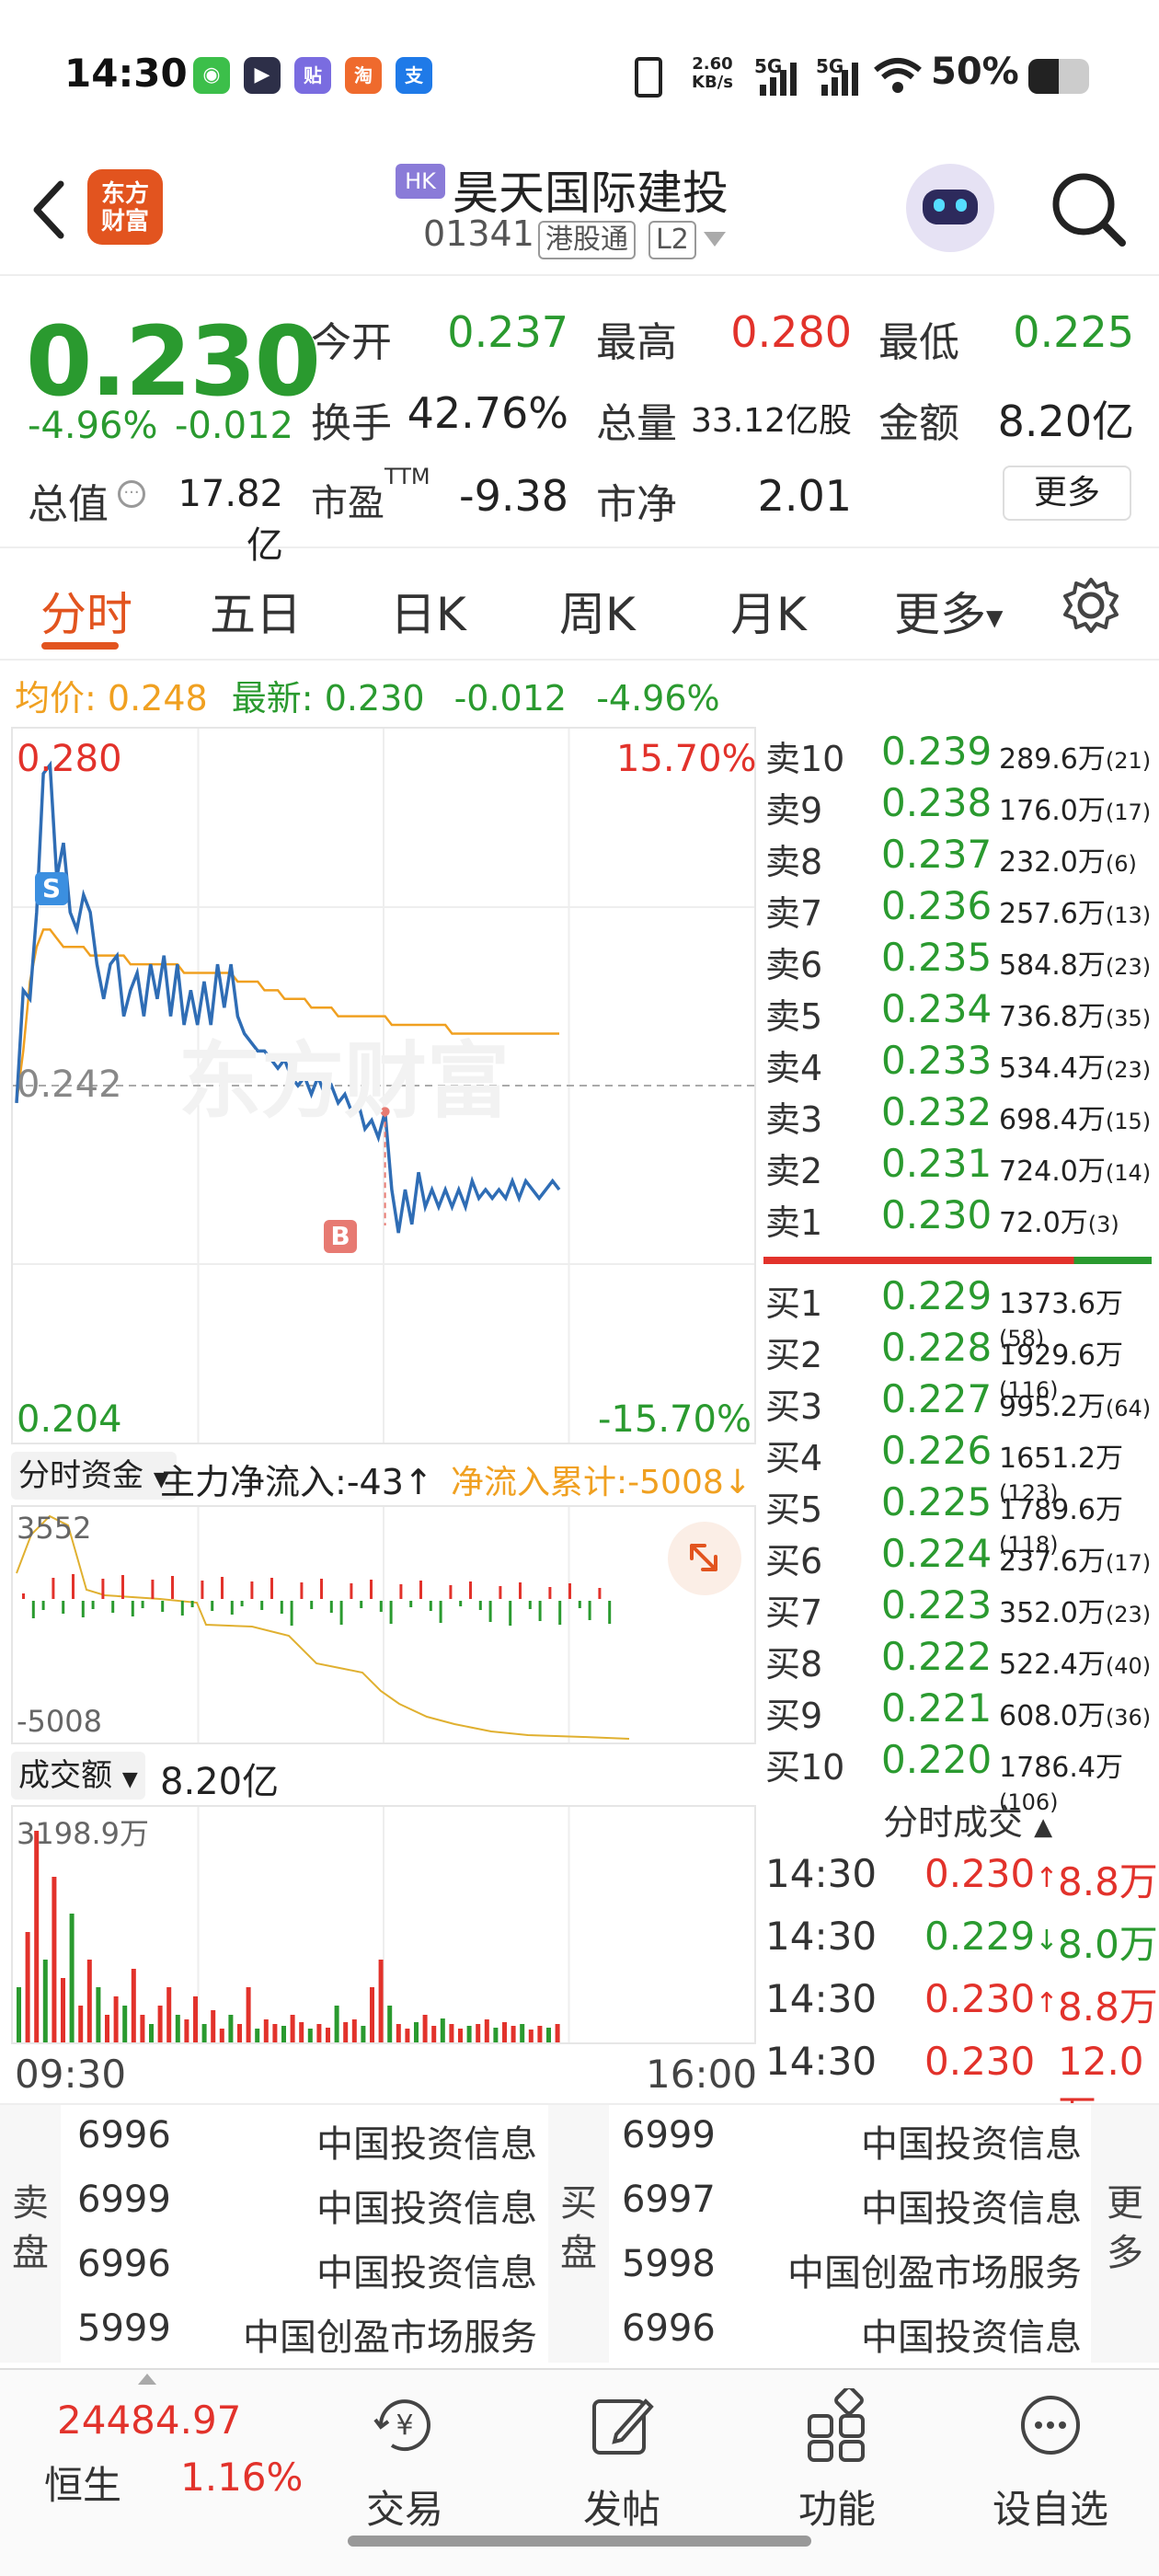  What do you see at coordinates (852, 2330) in the screenshot?
I see `buy-broker-row: 6996 中国投资信息` at bounding box center [852, 2330].